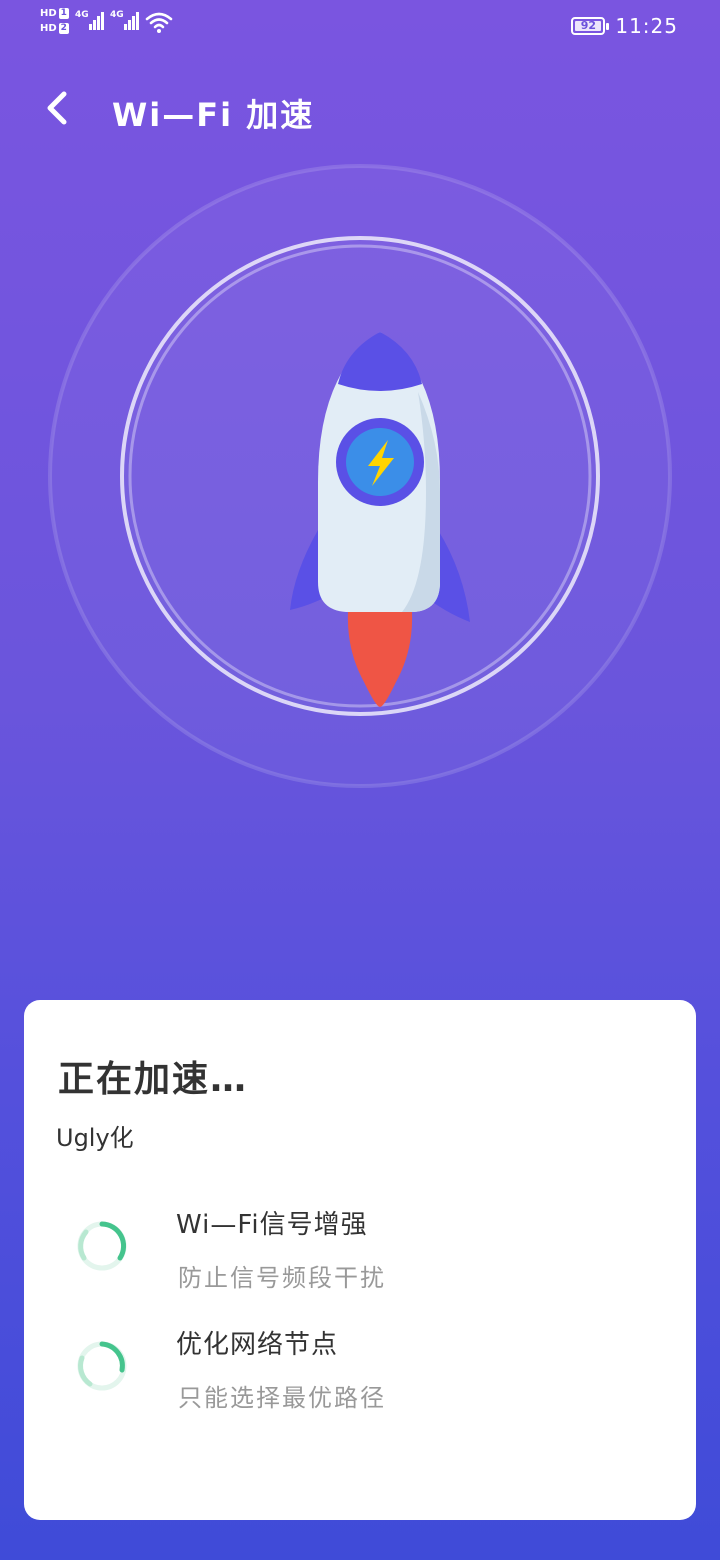  I want to click on hd-indicator-1: HD 1, so click(54, 13).